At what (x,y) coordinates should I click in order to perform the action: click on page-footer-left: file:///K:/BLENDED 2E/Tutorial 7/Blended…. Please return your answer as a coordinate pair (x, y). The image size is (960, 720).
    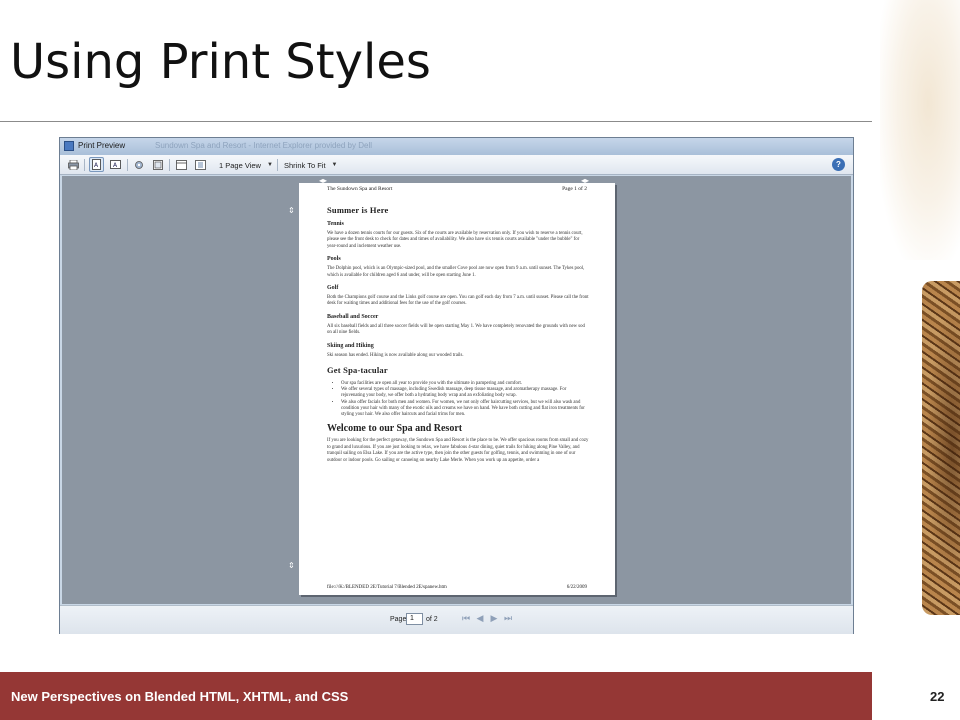
    Looking at the image, I should click on (387, 587).